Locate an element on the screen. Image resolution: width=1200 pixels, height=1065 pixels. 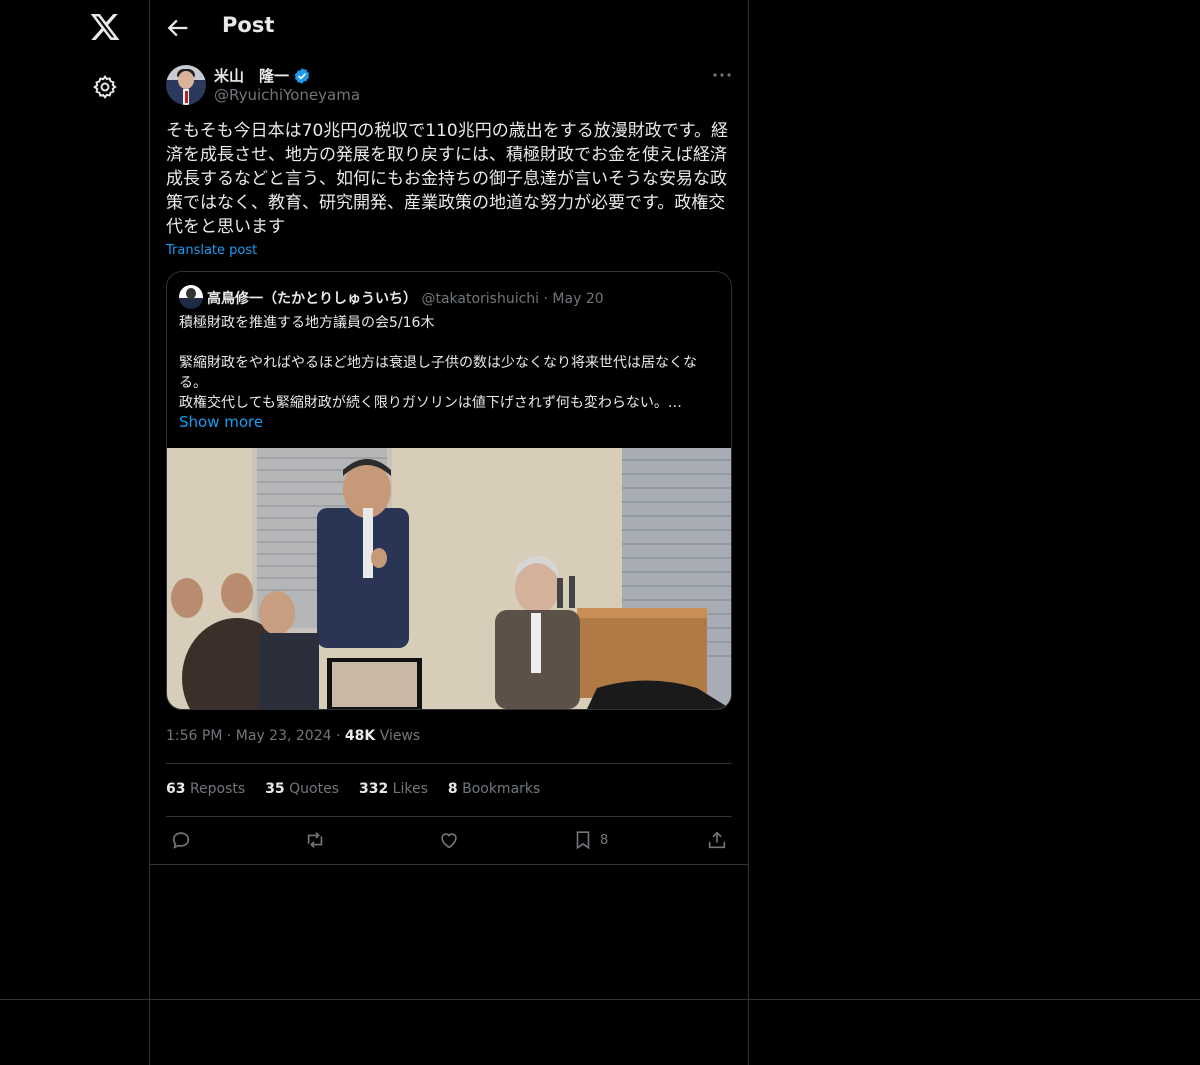
quoted-author-avatar is located at coordinates (191, 297).